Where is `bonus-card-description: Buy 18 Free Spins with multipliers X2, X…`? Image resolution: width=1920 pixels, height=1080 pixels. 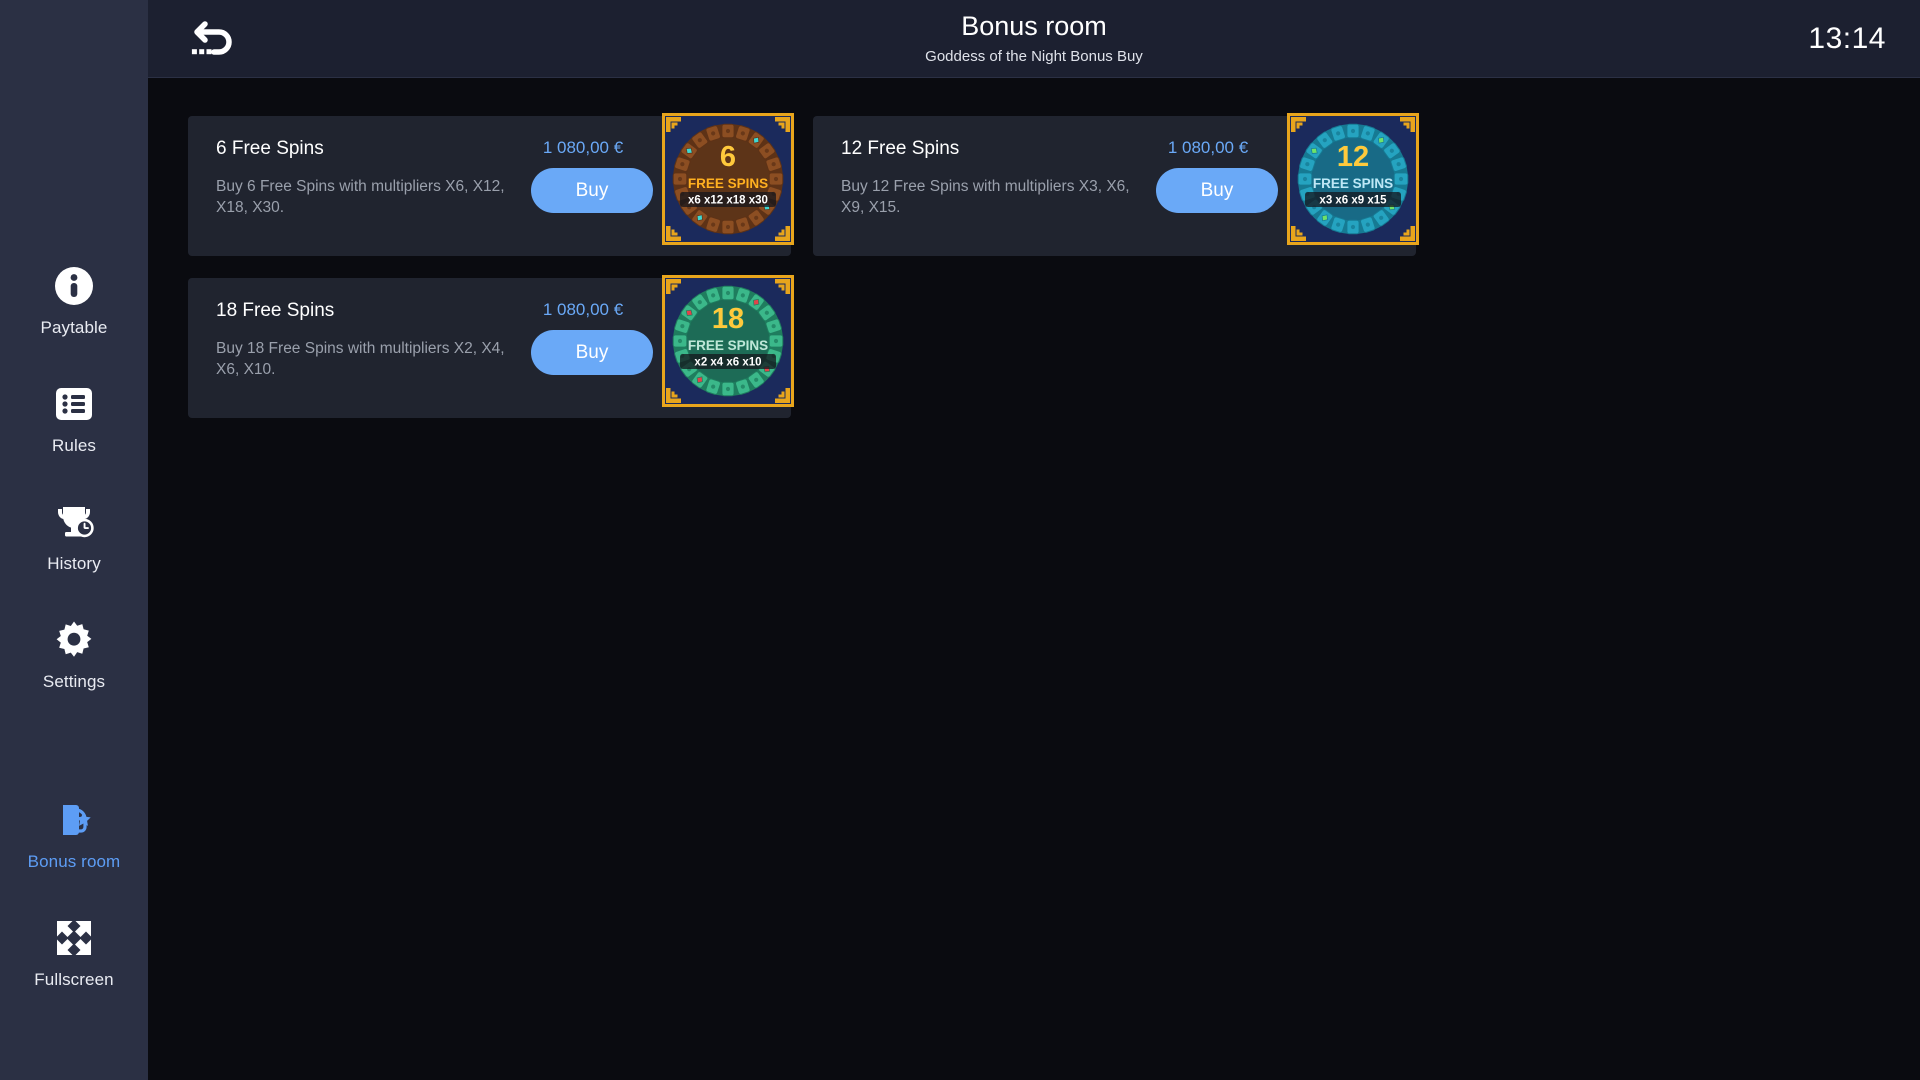 bonus-card-description: Buy 18 Free Spins with multipliers X2, X… is located at coordinates (360, 358).